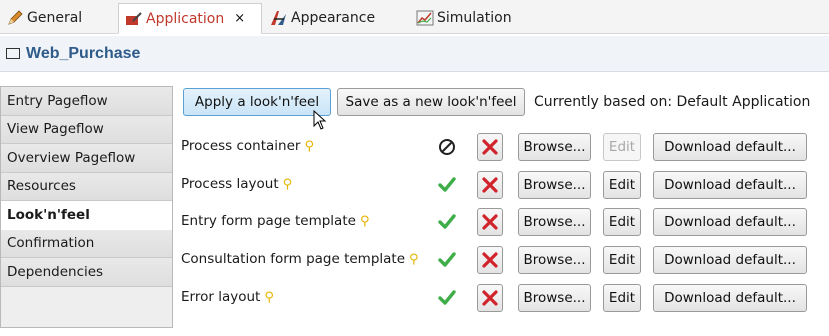 The image size is (829, 336). Describe the element at coordinates (83, 53) in the screenshot. I see `page-title: Web_Purchase` at that location.